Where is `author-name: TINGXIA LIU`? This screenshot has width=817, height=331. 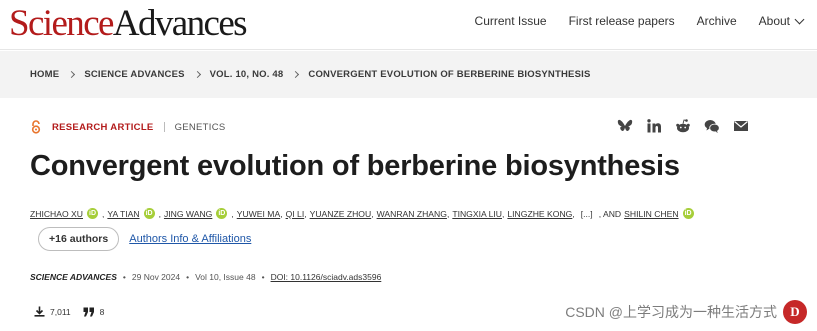
author-name: TINGXIA LIU is located at coordinates (477, 214).